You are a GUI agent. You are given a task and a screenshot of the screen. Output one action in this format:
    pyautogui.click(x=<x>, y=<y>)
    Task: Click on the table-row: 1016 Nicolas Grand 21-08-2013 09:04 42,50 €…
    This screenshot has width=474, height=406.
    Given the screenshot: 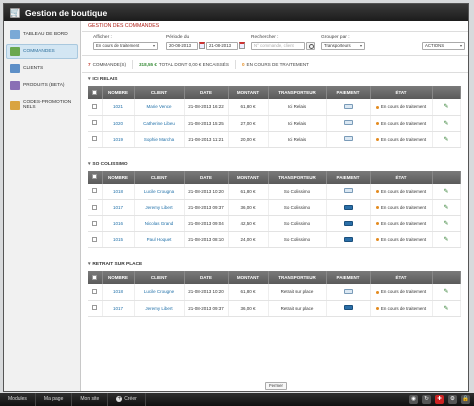 What is the action you would take?
    pyautogui.click(x=274, y=223)
    